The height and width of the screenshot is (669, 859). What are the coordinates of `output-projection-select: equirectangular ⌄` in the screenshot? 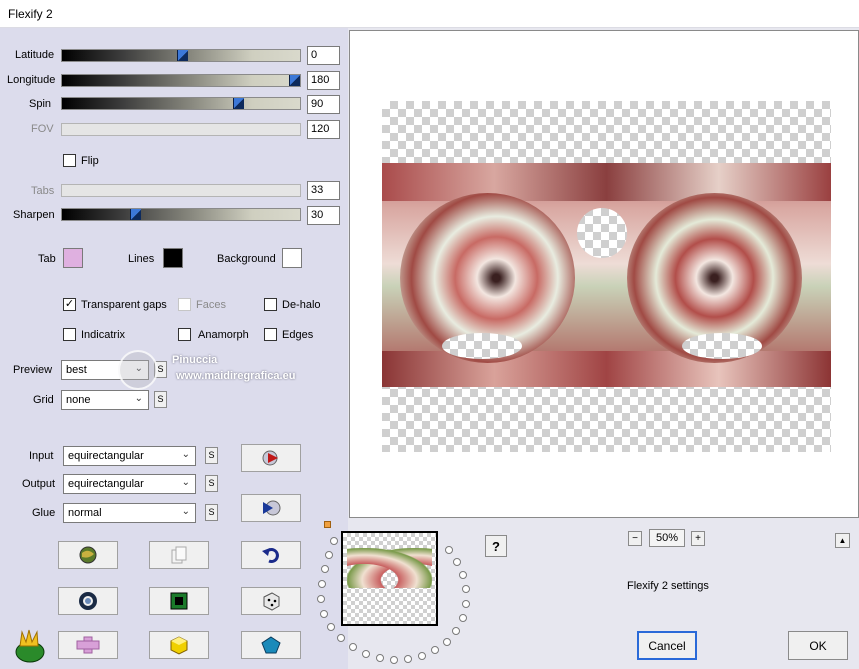 It's located at (129, 484).